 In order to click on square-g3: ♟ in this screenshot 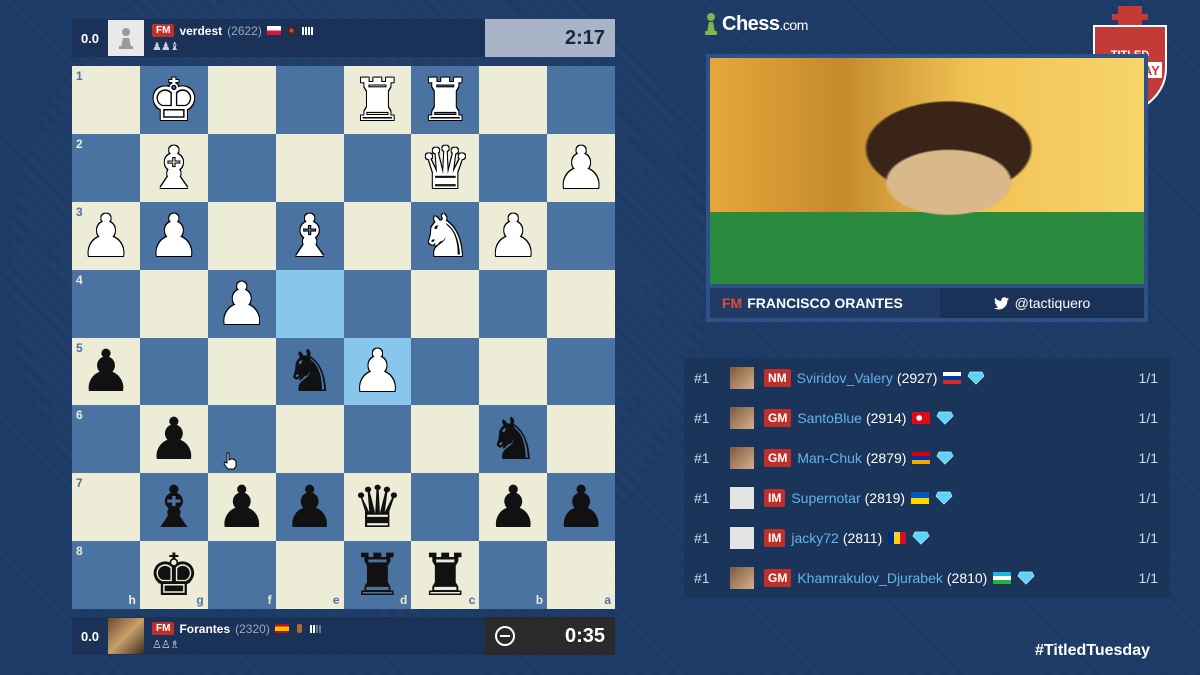, I will do `click(173, 235)`.